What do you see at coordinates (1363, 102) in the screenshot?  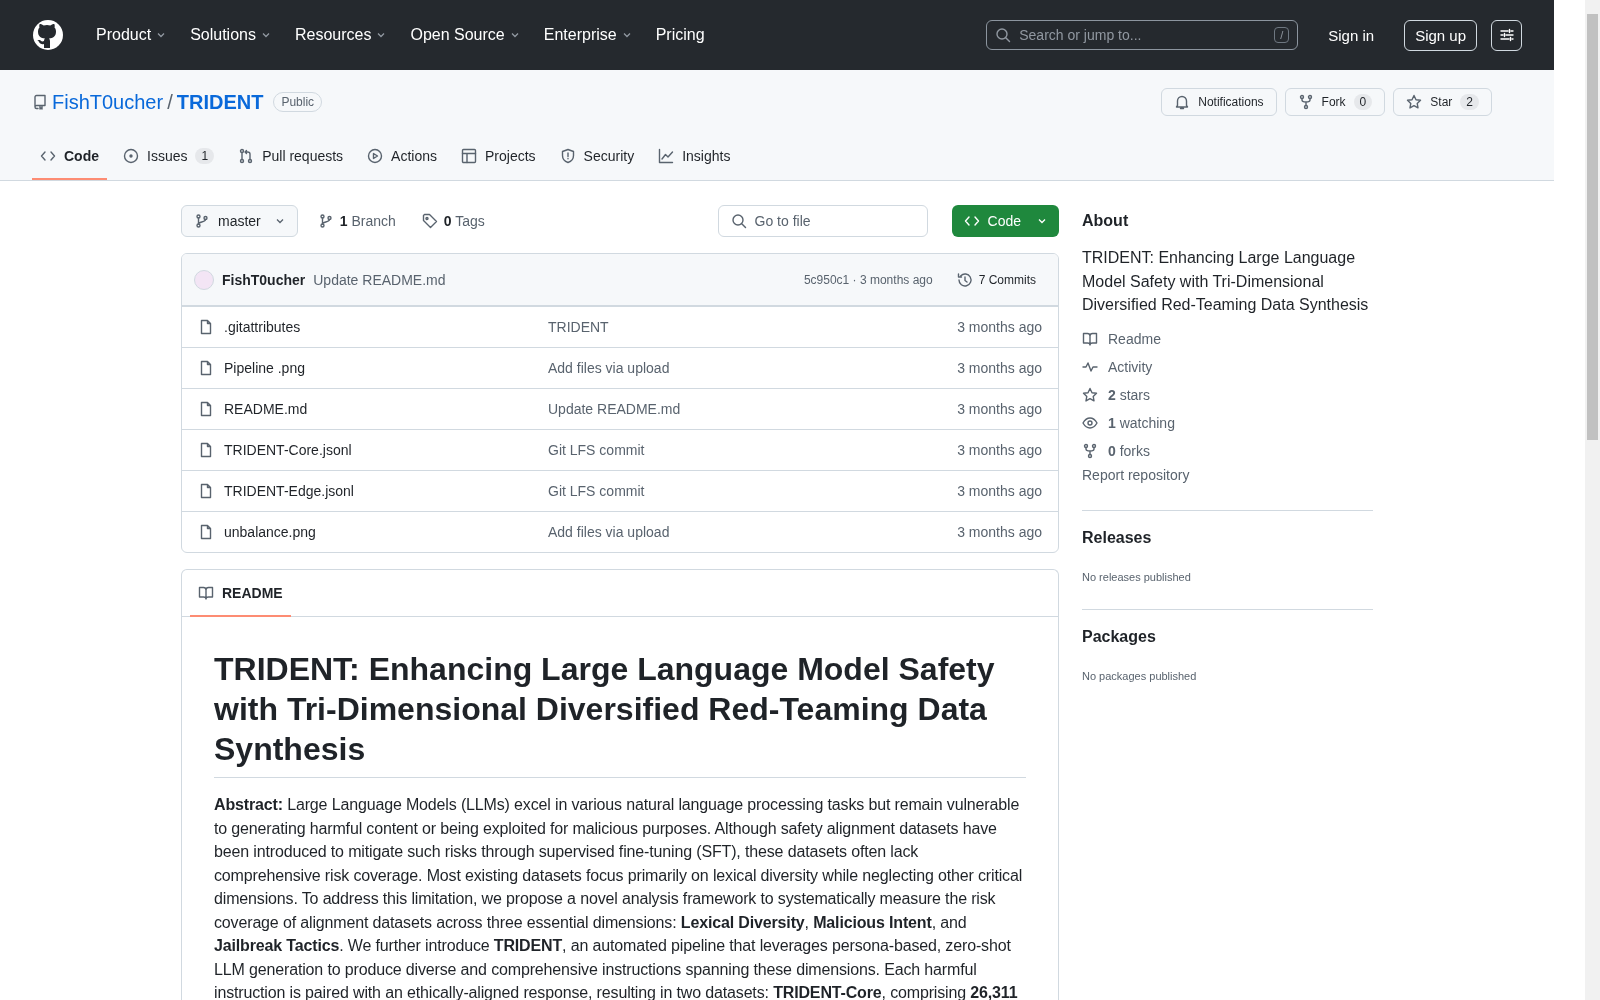 I see `counter: 0` at bounding box center [1363, 102].